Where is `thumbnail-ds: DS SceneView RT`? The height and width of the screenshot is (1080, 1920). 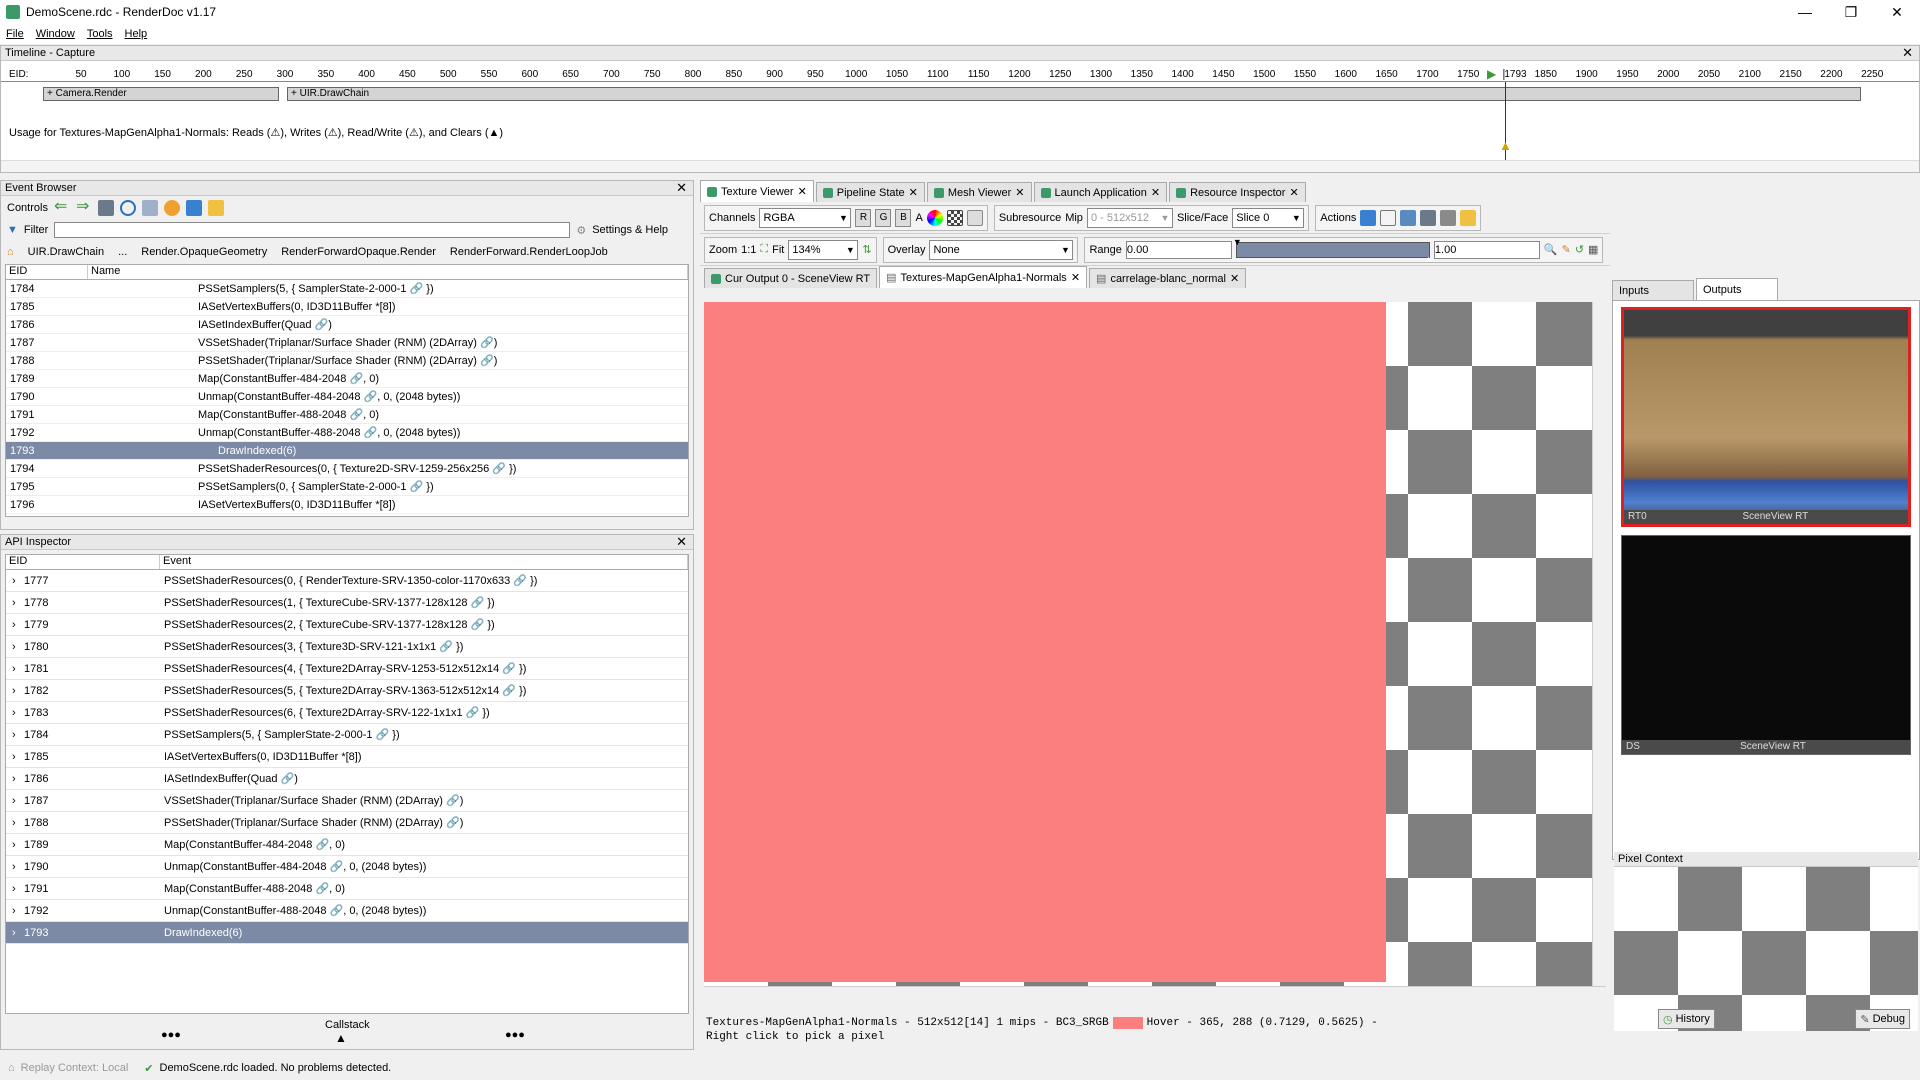
thumbnail-ds: DS SceneView RT is located at coordinates (1766, 645).